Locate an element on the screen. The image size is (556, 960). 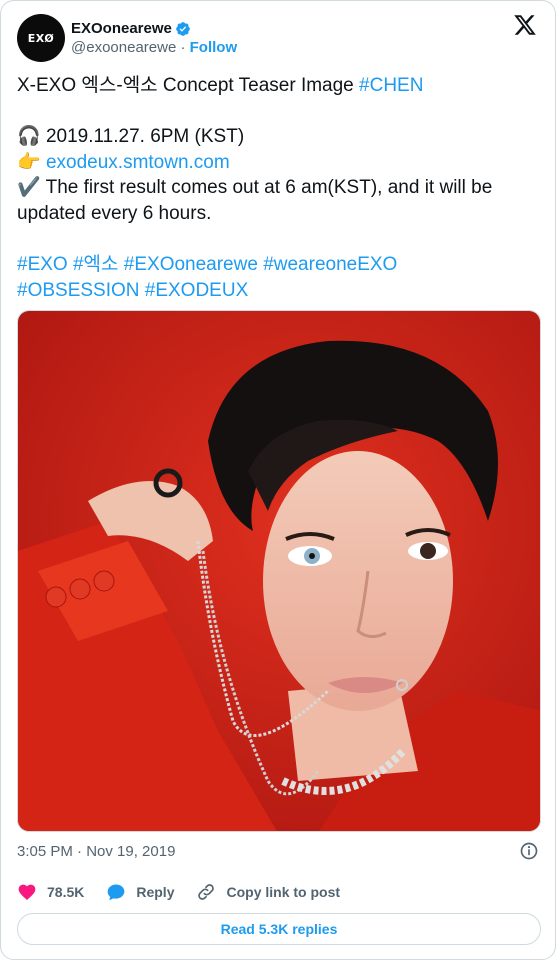
follow-button: Follow is located at coordinates (214, 47).